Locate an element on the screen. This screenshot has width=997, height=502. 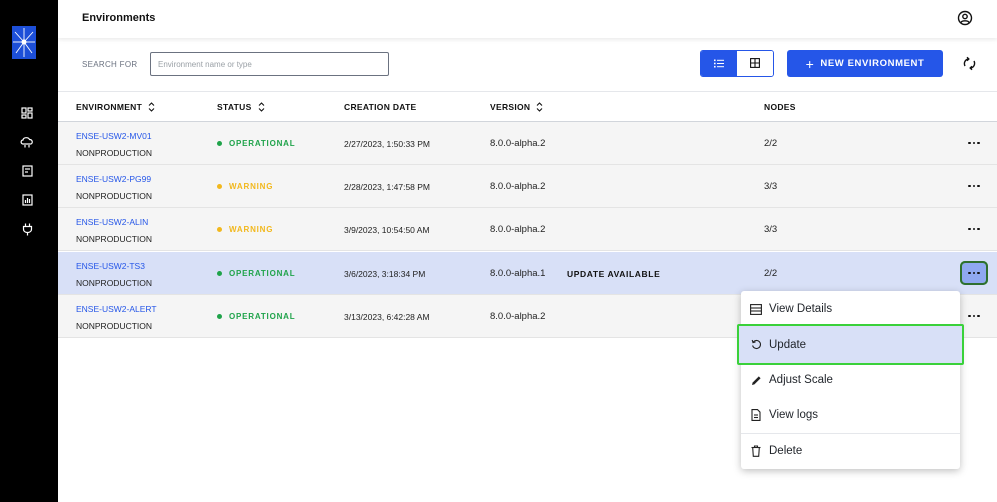
document-icon is located at coordinates (27, 171).